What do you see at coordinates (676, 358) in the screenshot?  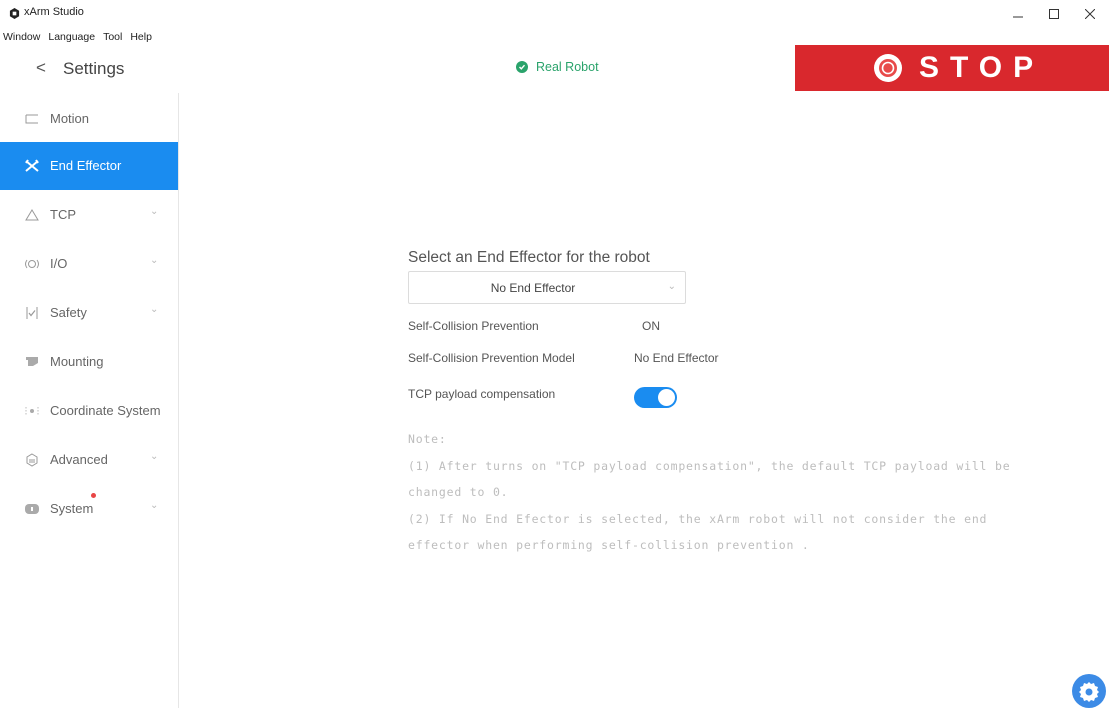 I see `self-collision-model-value: No End Effector` at bounding box center [676, 358].